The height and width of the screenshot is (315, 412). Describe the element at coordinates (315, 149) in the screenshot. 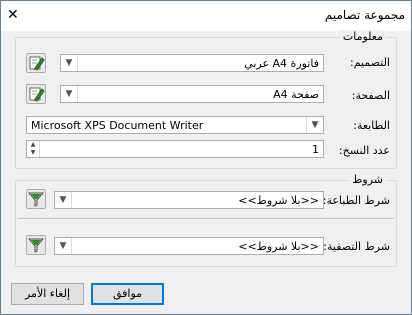

I see `copies-value: 1` at that location.